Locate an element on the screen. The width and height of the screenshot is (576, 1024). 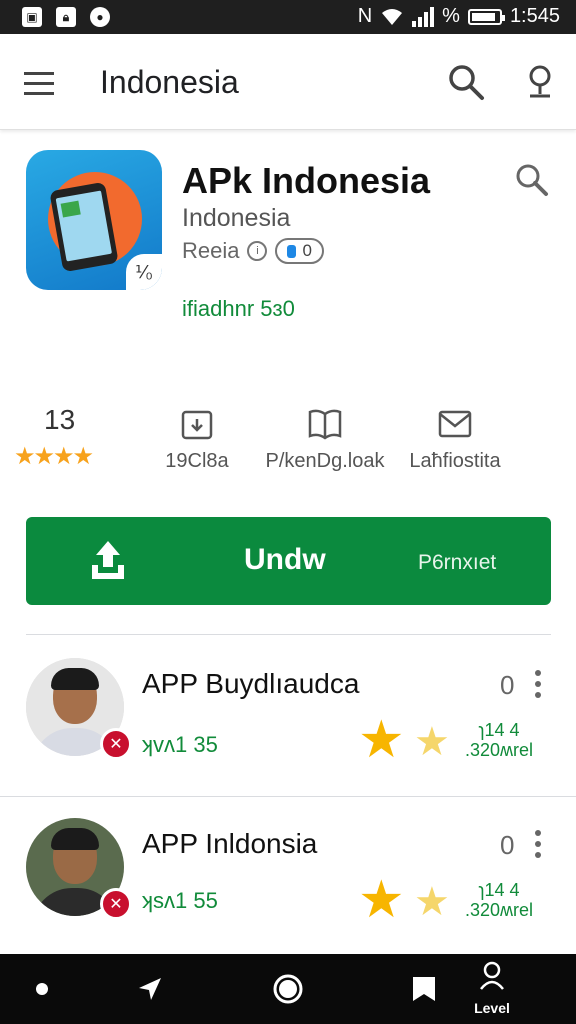
downloads-label: 19Cl8a is located at coordinates (197, 461).